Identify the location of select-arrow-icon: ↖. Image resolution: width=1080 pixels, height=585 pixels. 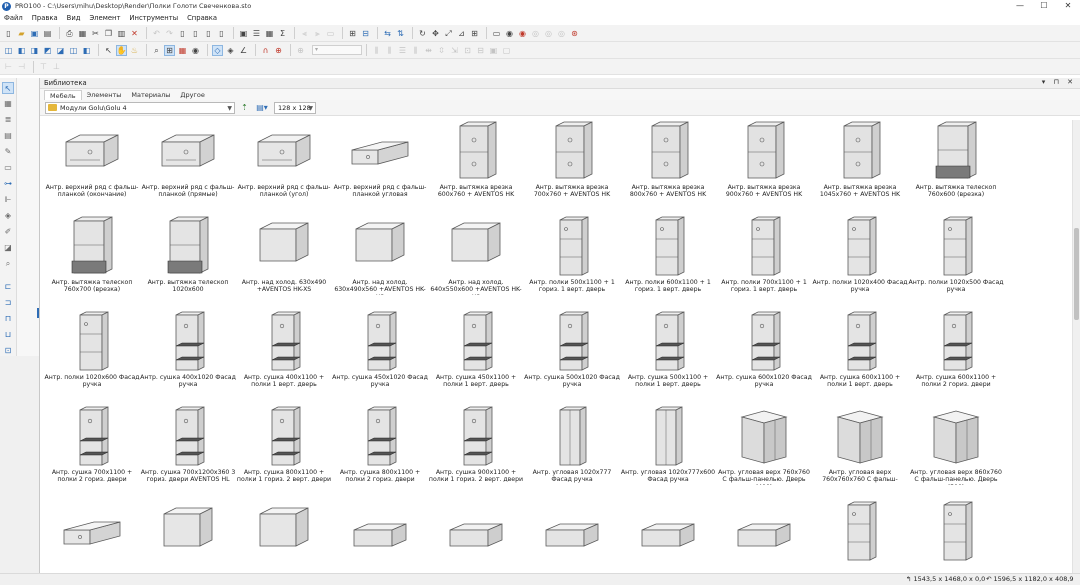
(108, 50).